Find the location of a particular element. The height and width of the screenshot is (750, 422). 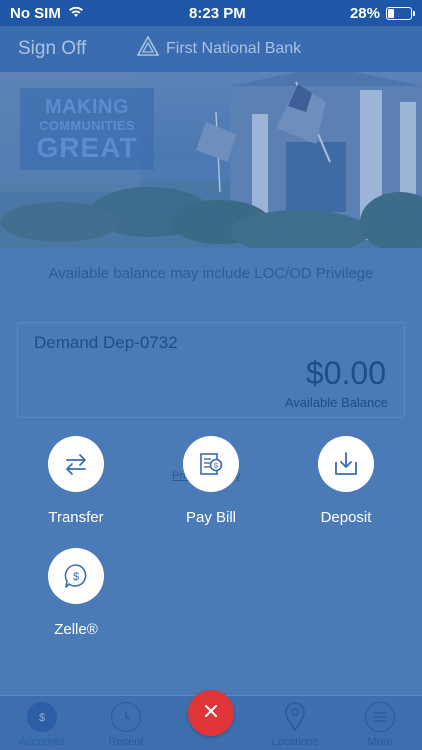

tab-locations: Locations is located at coordinates (295, 725).